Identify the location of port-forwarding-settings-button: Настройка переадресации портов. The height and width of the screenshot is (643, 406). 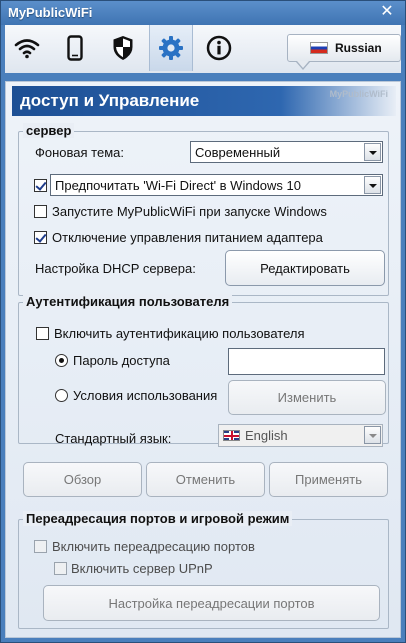
(211, 603).